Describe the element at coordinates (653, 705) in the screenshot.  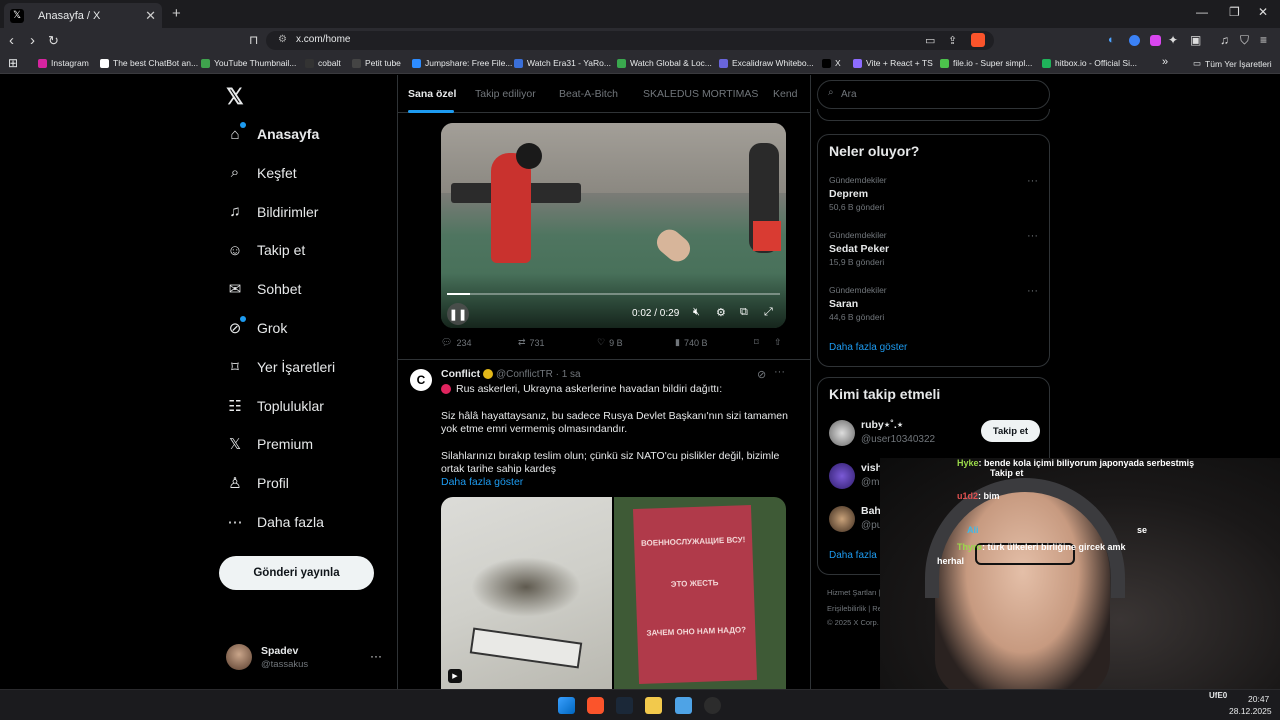
I see `folder-icon` at that location.